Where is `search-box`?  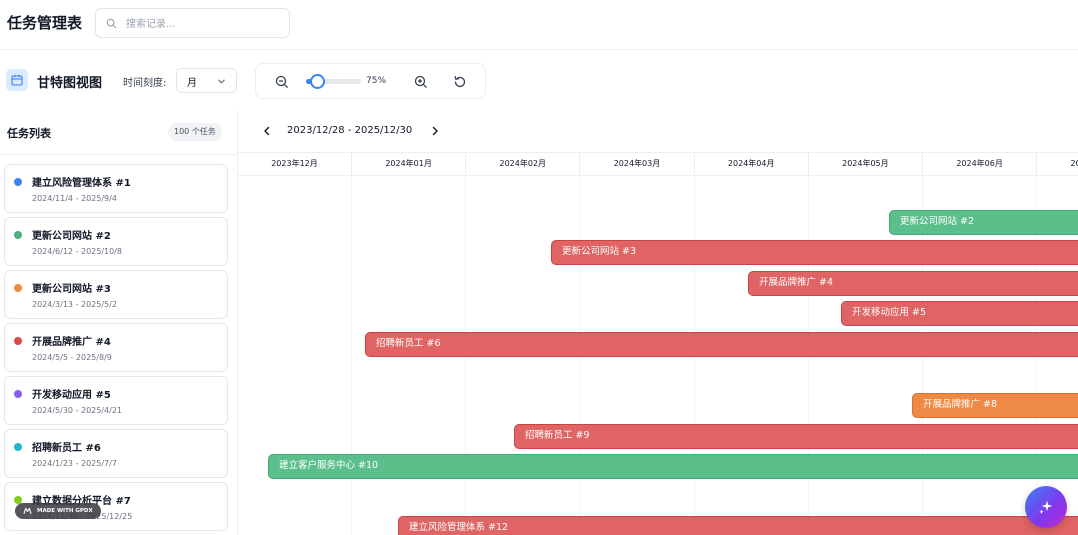
search-box is located at coordinates (192, 23).